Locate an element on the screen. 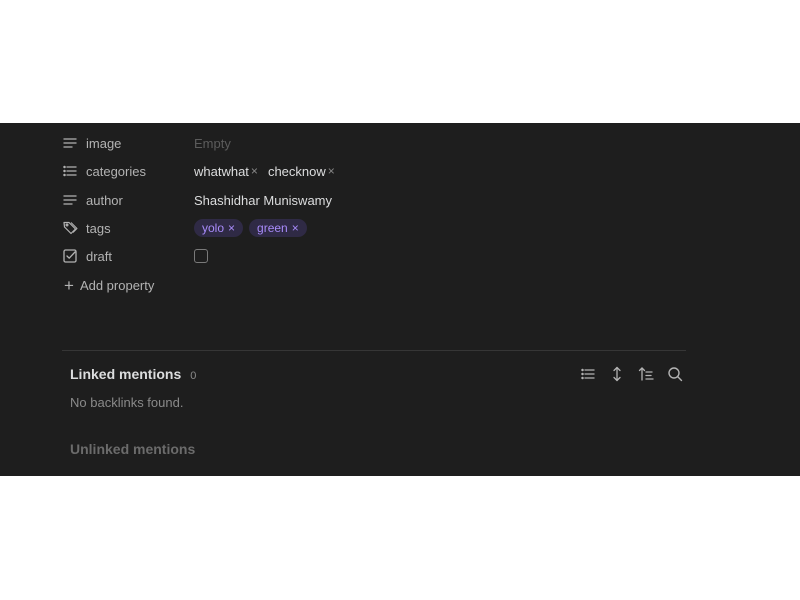 This screenshot has height=600, width=800. property-value-draft is located at coordinates (201, 256).